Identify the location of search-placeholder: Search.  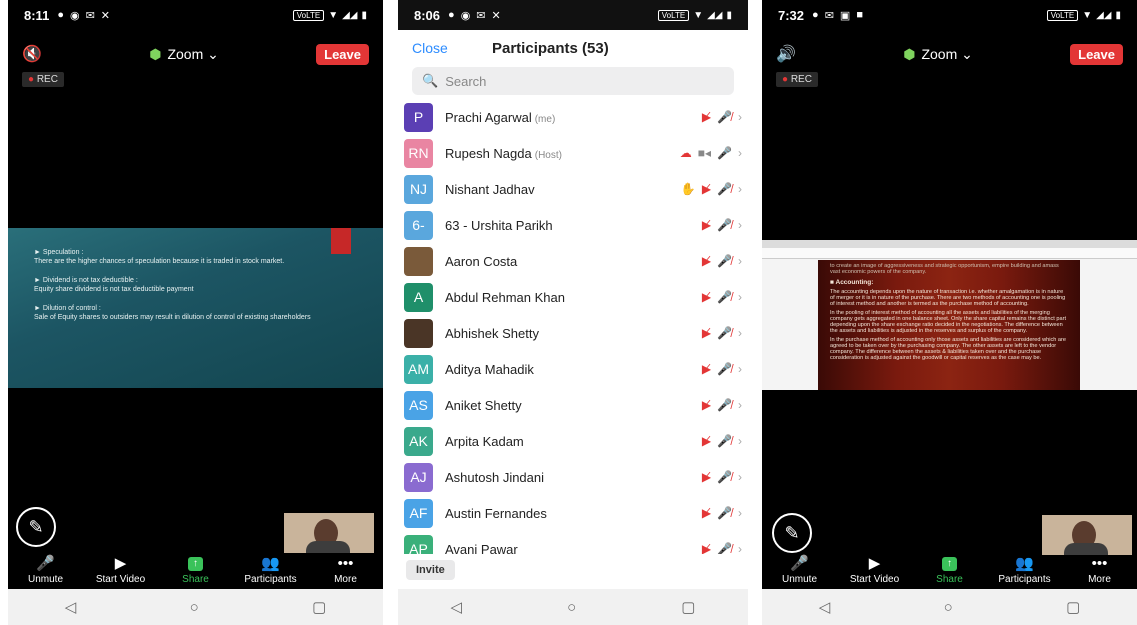
(466, 81).